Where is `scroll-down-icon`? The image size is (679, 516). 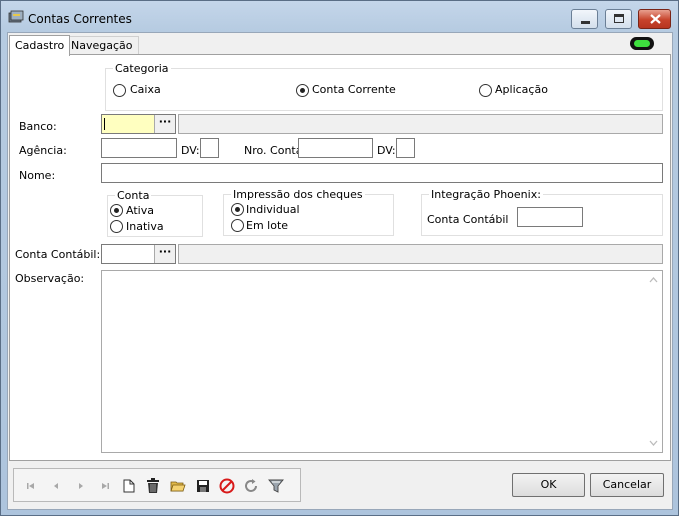 scroll-down-icon is located at coordinates (653, 443).